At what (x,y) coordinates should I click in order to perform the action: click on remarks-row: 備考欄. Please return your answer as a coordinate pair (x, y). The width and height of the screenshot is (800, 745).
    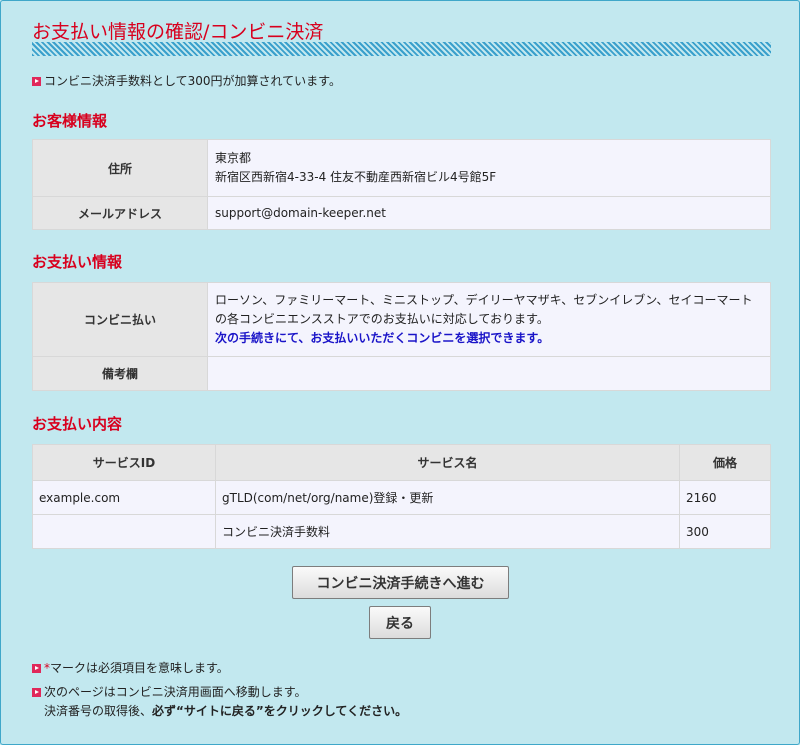
    Looking at the image, I should click on (401, 373).